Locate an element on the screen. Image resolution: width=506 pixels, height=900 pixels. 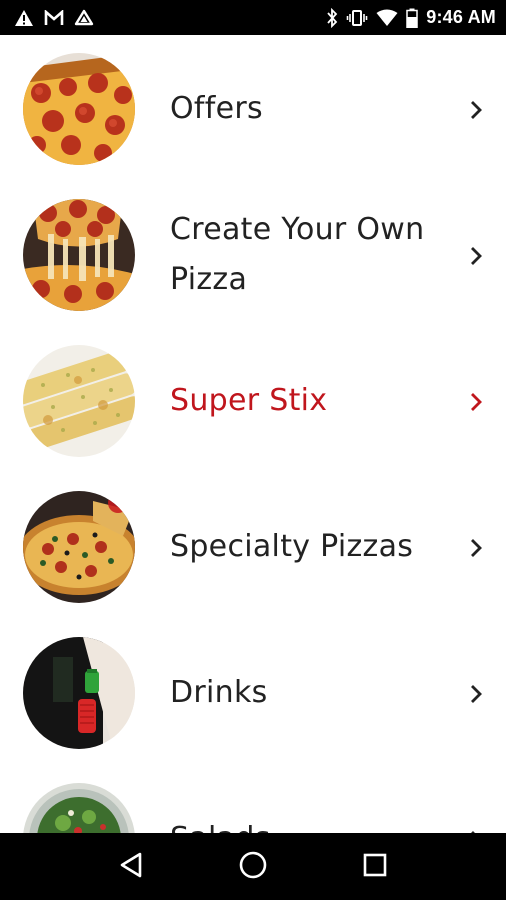
home-icon is located at coordinates (253, 867).